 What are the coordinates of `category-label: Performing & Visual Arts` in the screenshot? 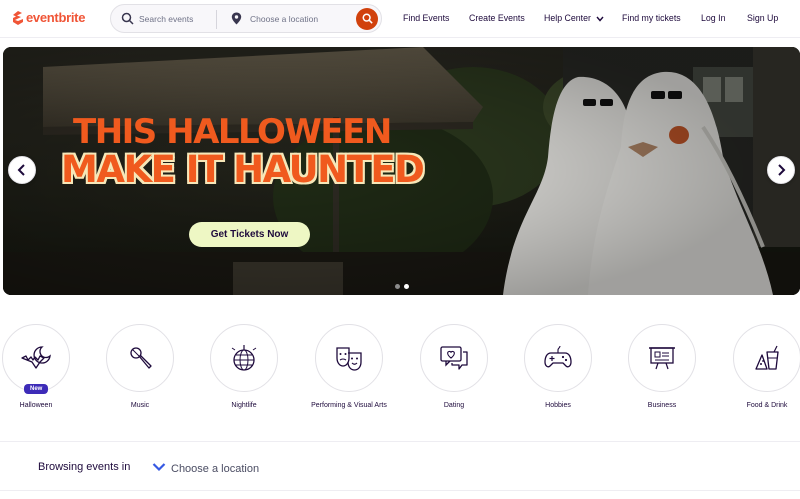 It's located at (349, 405).